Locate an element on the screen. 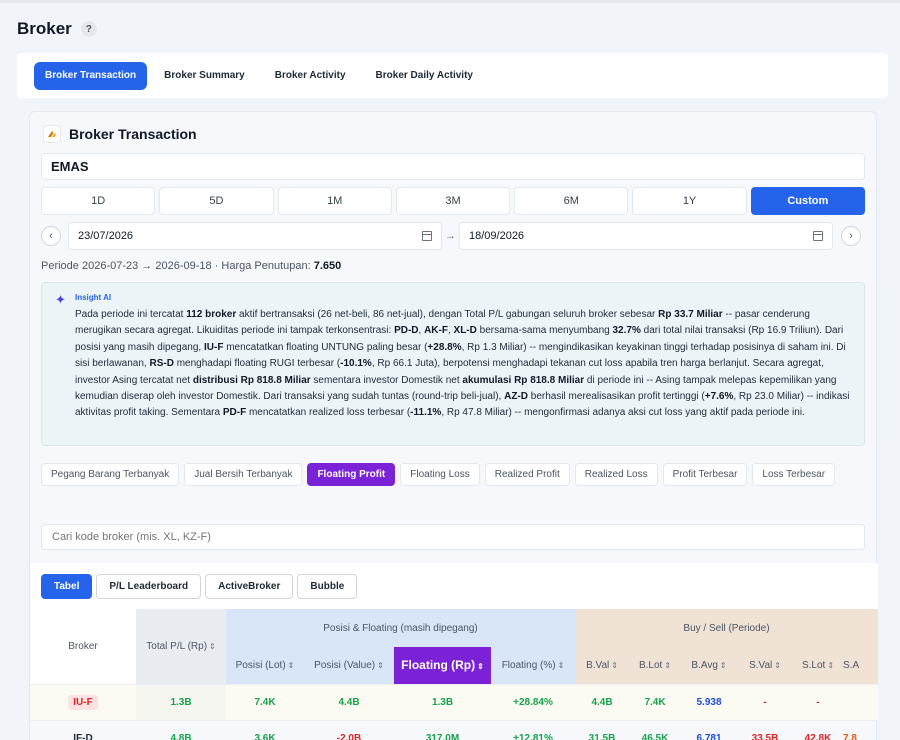 Image resolution: width=900 pixels, height=740 pixels. col-total-pl: Total P/L (Rp) ⇕ is located at coordinates (181, 646).